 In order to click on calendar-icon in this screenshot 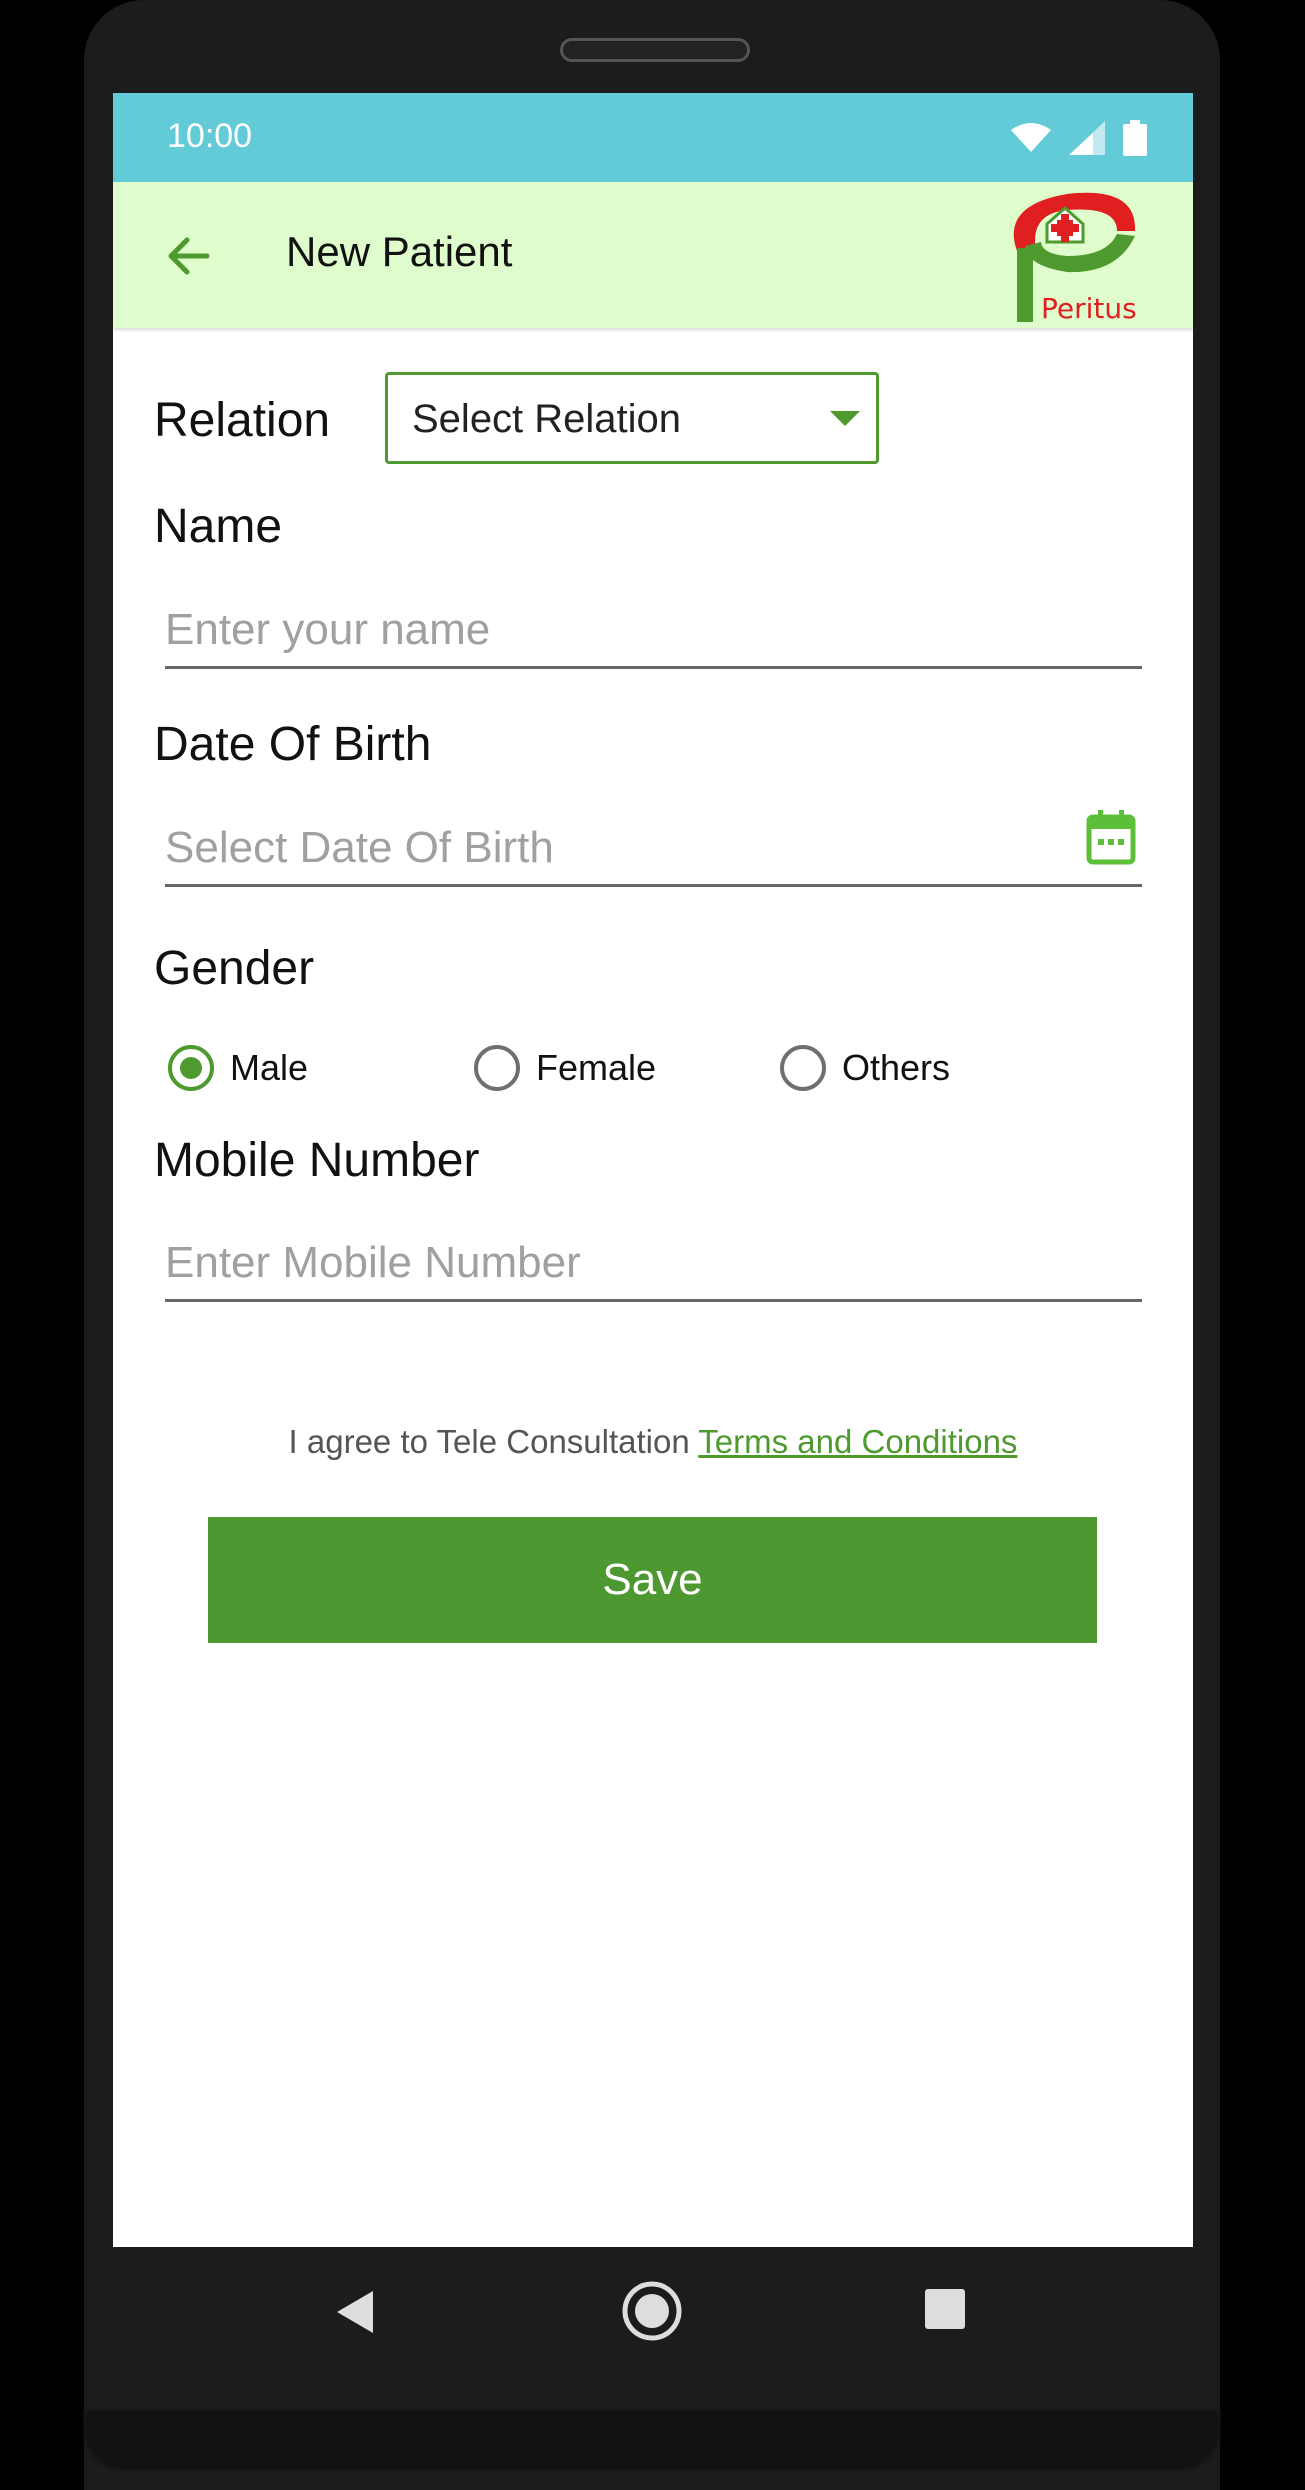, I will do `click(1111, 837)`.